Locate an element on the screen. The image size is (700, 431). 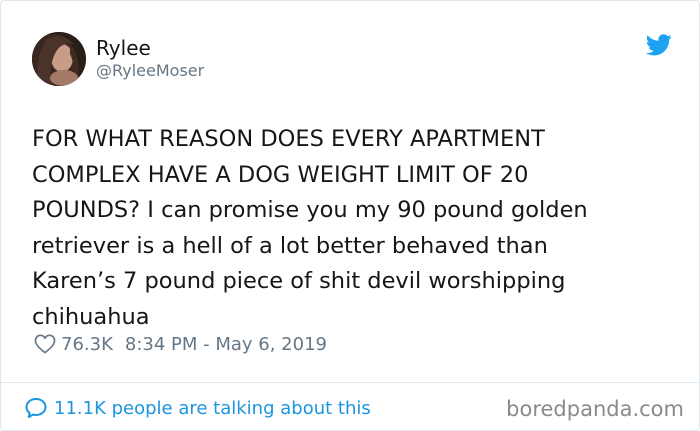
tweet-timestamp: 8:34 PM - May 6, 2019 is located at coordinates (226, 344).